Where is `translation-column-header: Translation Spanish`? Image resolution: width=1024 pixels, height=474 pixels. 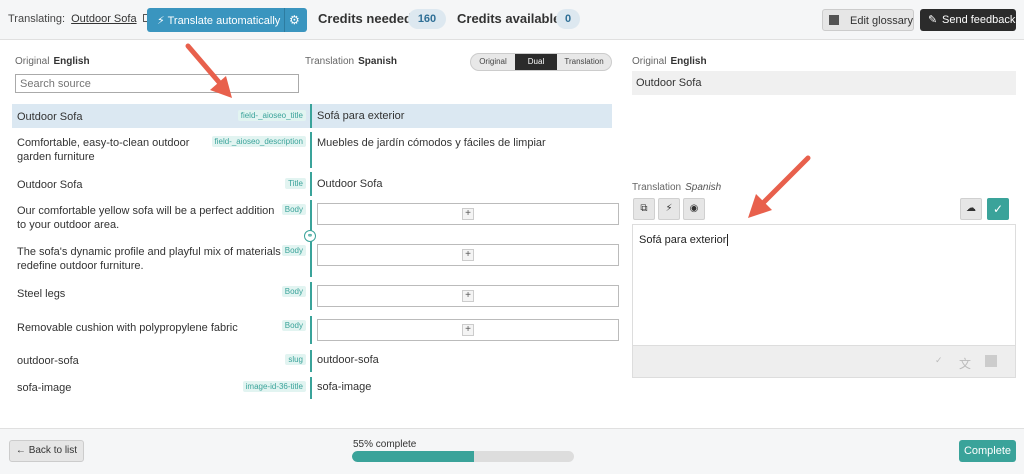
translation-column-header: Translation Spanish is located at coordinates (351, 61).